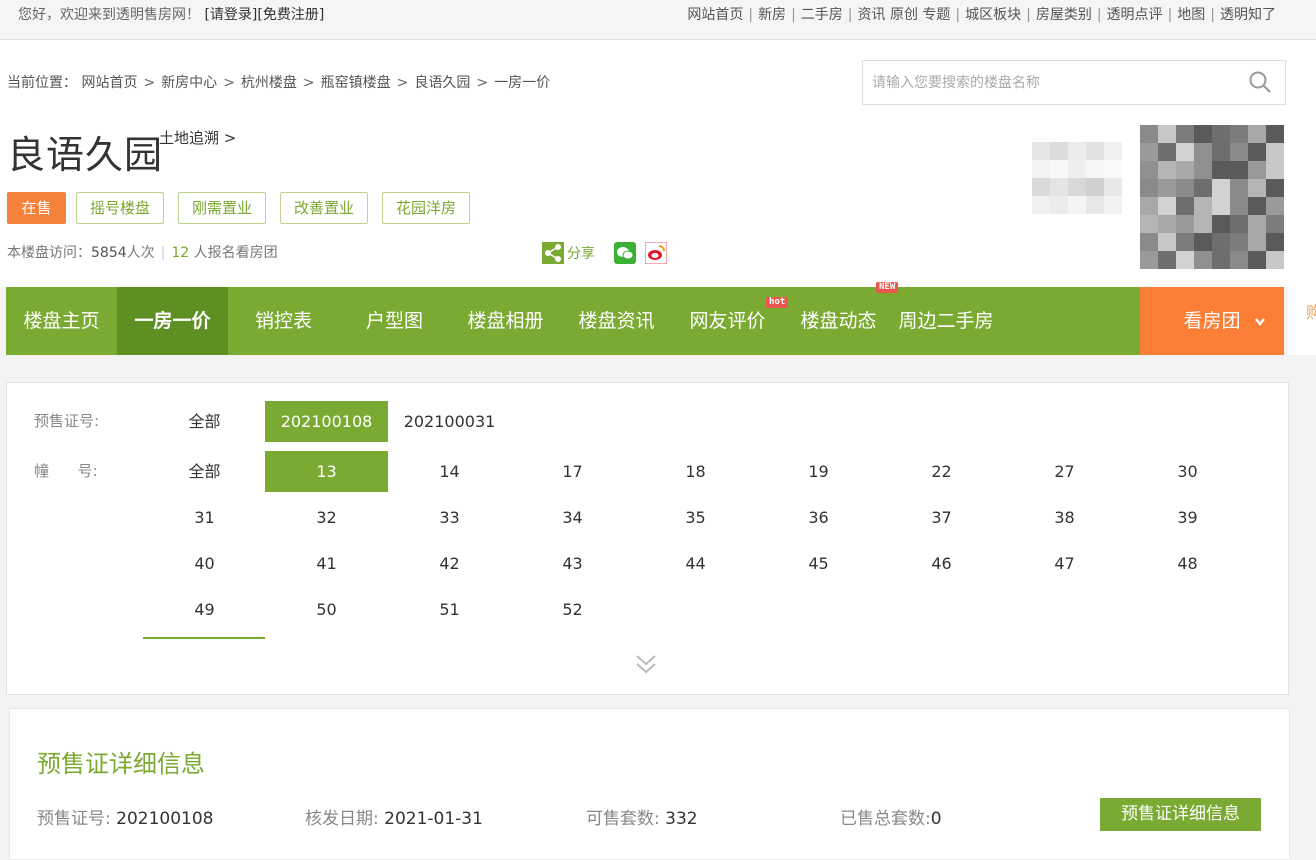 The width and height of the screenshot is (1316, 860). I want to click on share-label: 分享, so click(581, 253).